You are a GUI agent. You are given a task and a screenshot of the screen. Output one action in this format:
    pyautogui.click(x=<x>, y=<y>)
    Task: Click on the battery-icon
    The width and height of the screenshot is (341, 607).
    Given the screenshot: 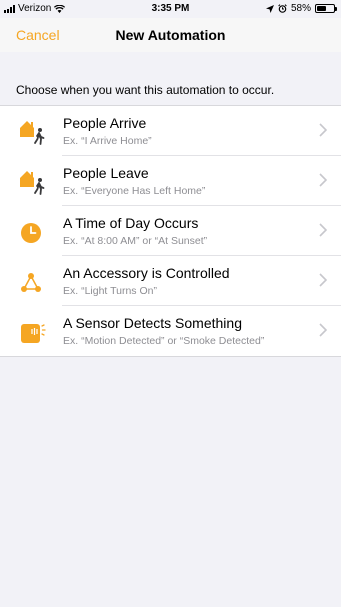 What is the action you would take?
    pyautogui.click(x=326, y=8)
    